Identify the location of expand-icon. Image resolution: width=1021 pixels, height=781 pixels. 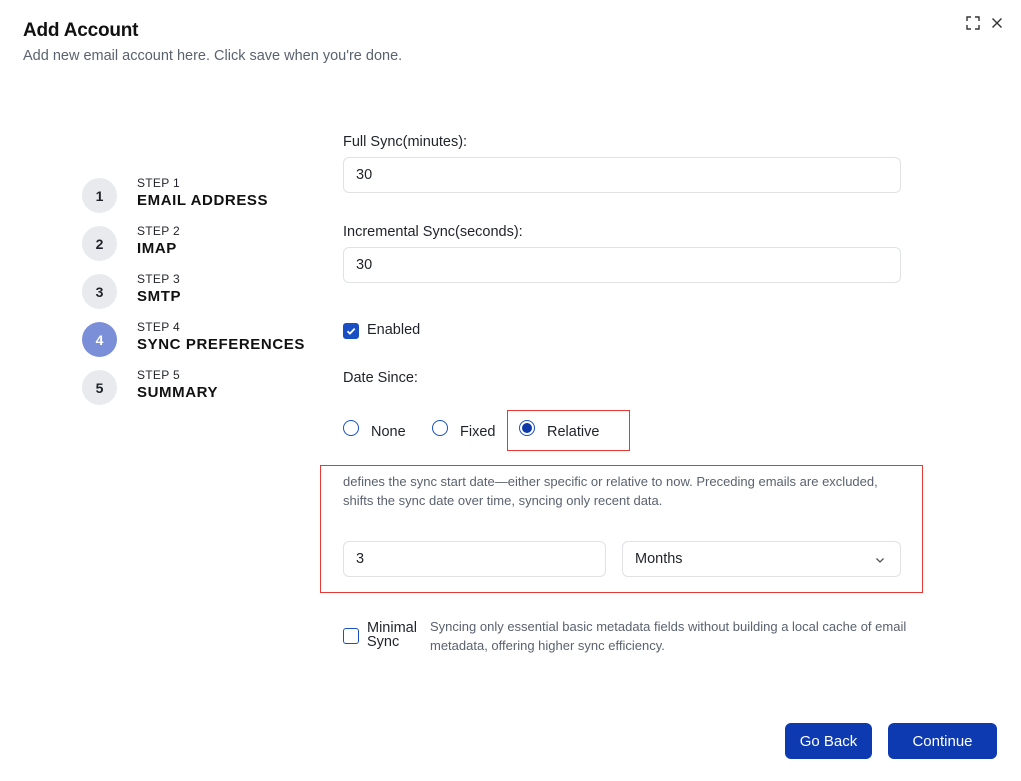
(973, 23).